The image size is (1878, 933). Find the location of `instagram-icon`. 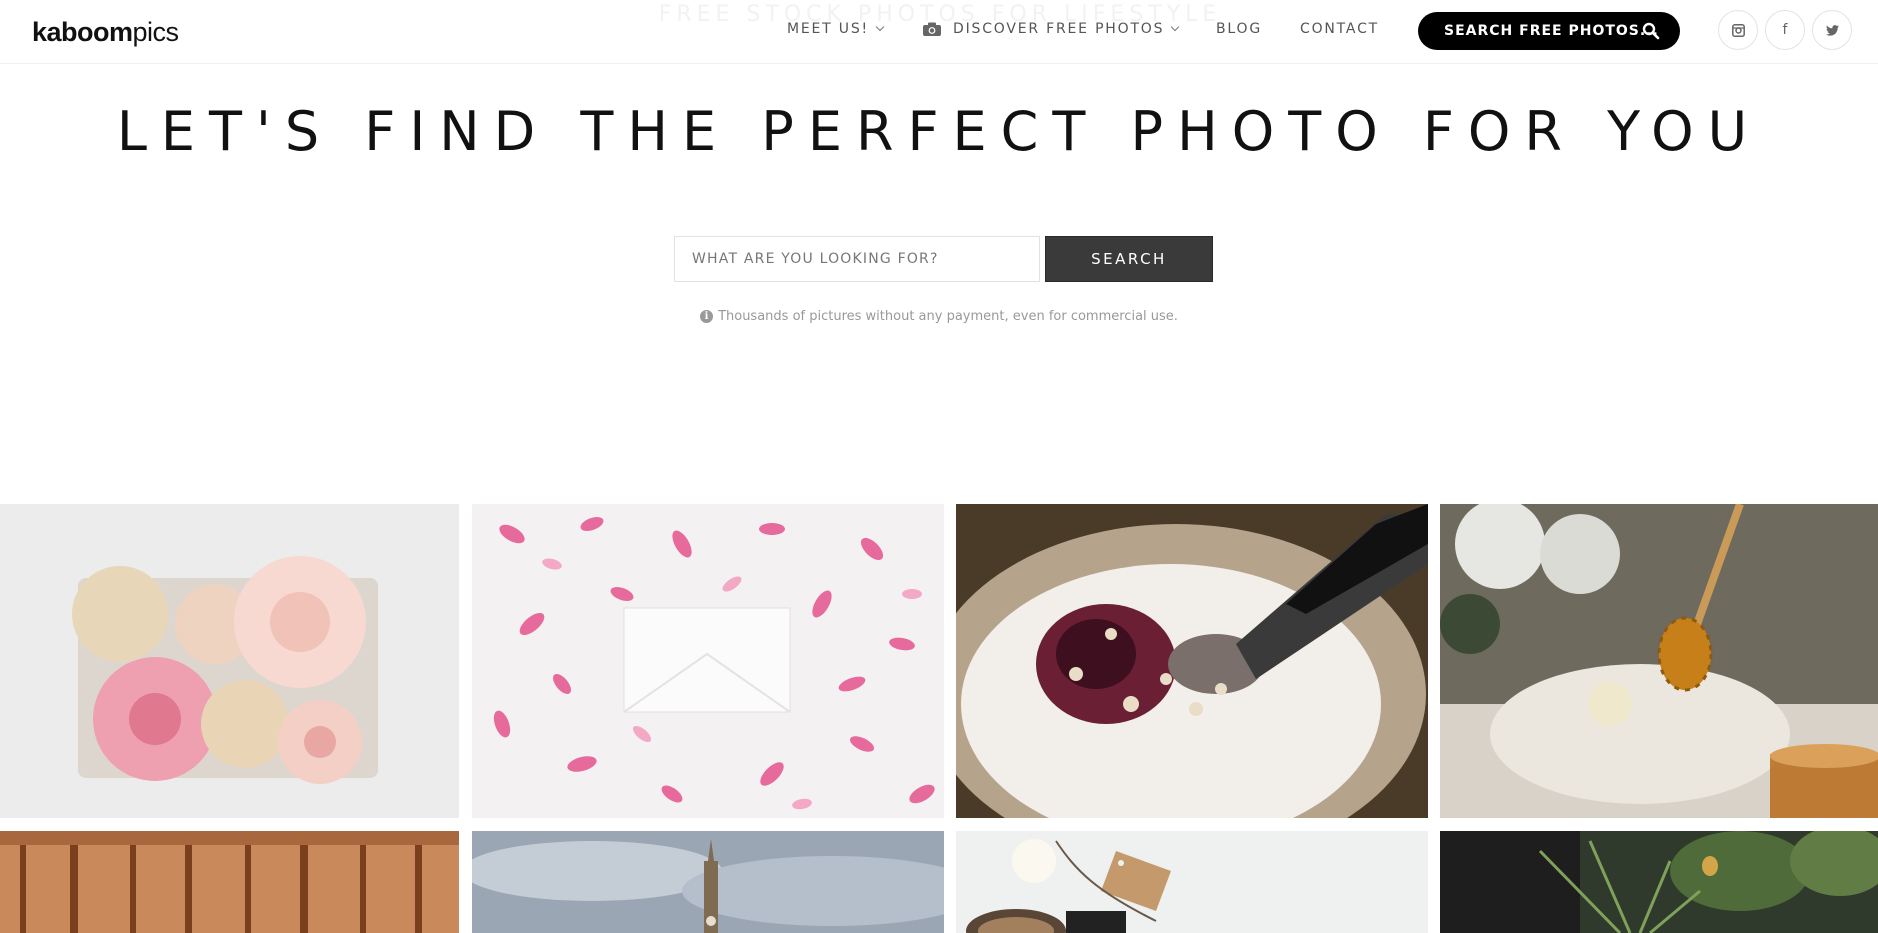

instagram-icon is located at coordinates (1738, 30).